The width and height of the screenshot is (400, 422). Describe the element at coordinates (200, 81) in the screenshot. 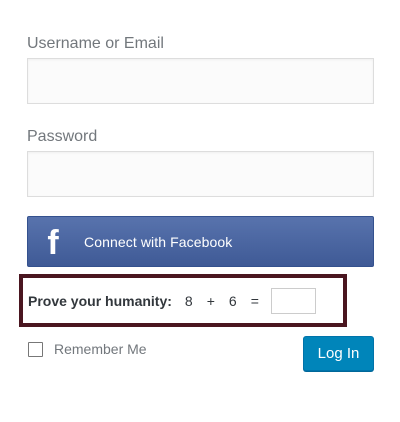

I see `username-input` at that location.